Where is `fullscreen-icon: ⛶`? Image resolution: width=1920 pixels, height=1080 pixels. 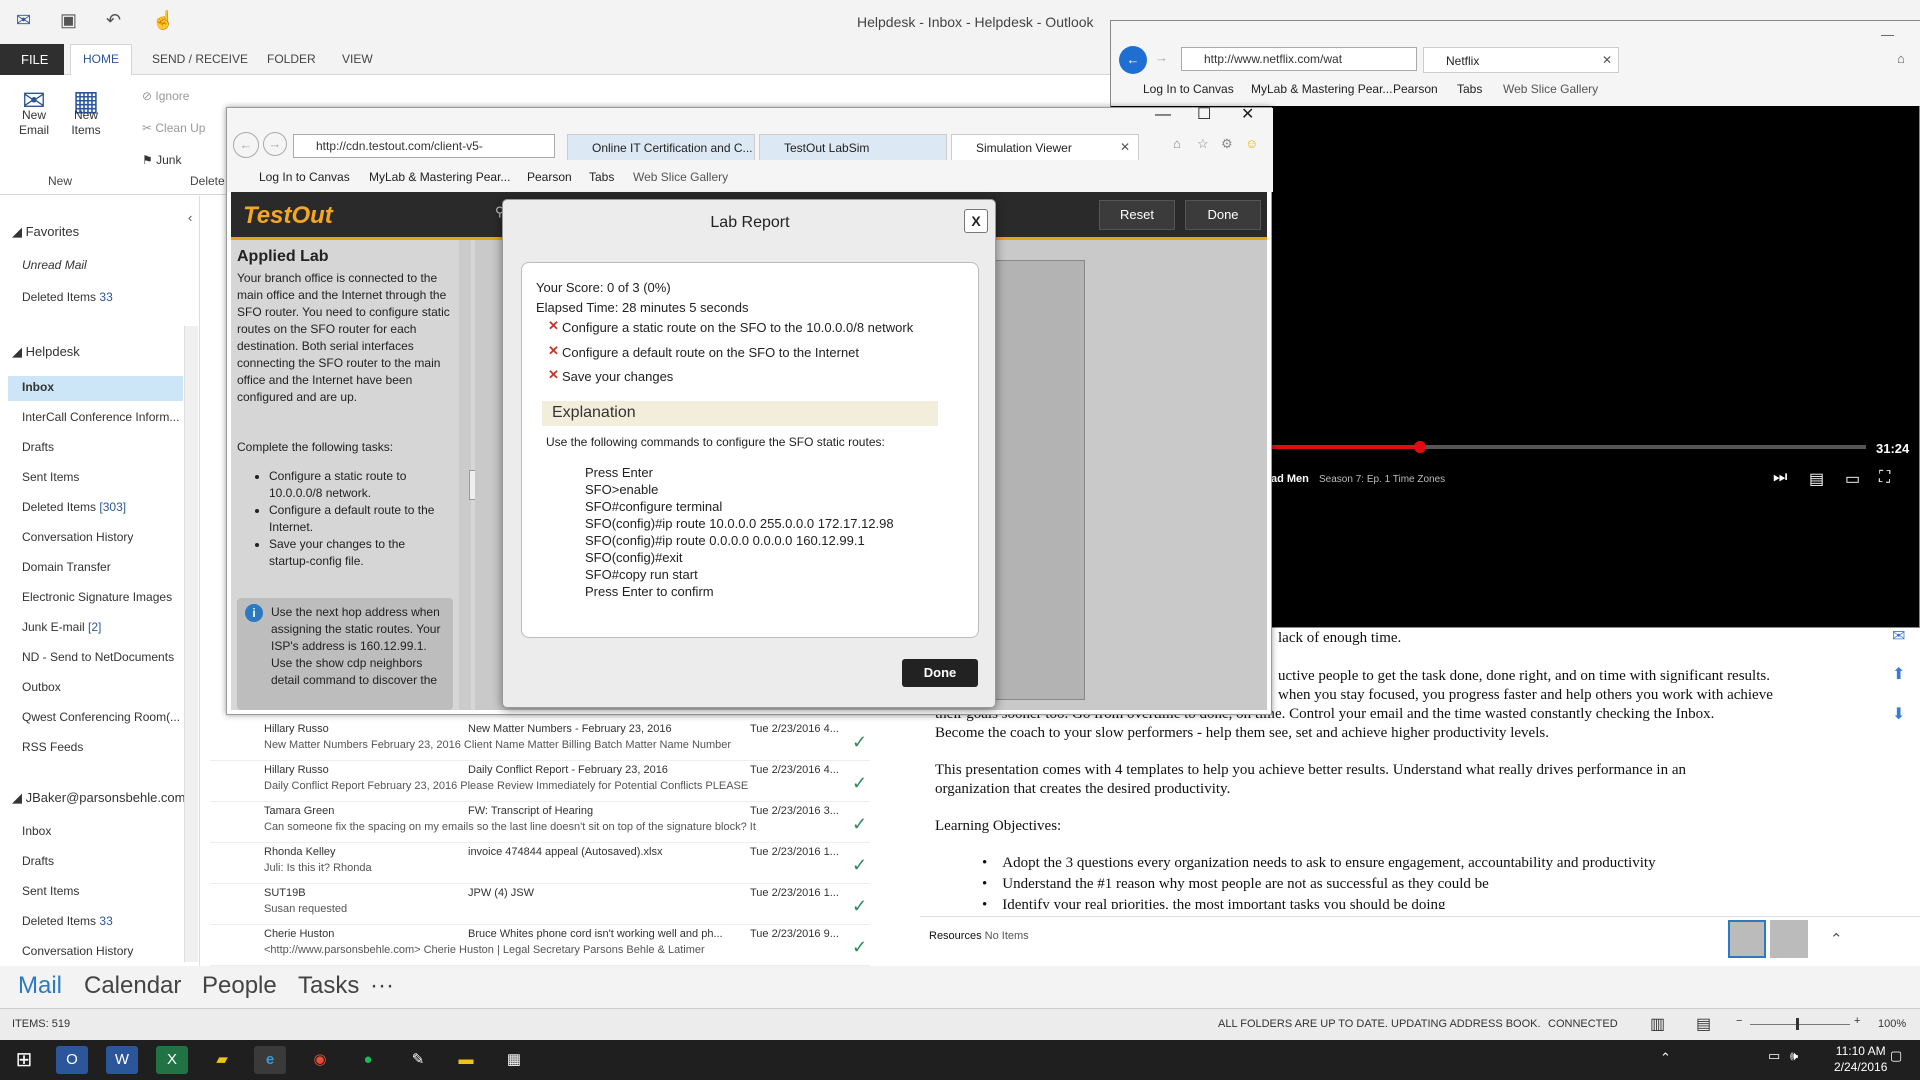
fullscreen-icon: ⛶ is located at coordinates (1884, 478).